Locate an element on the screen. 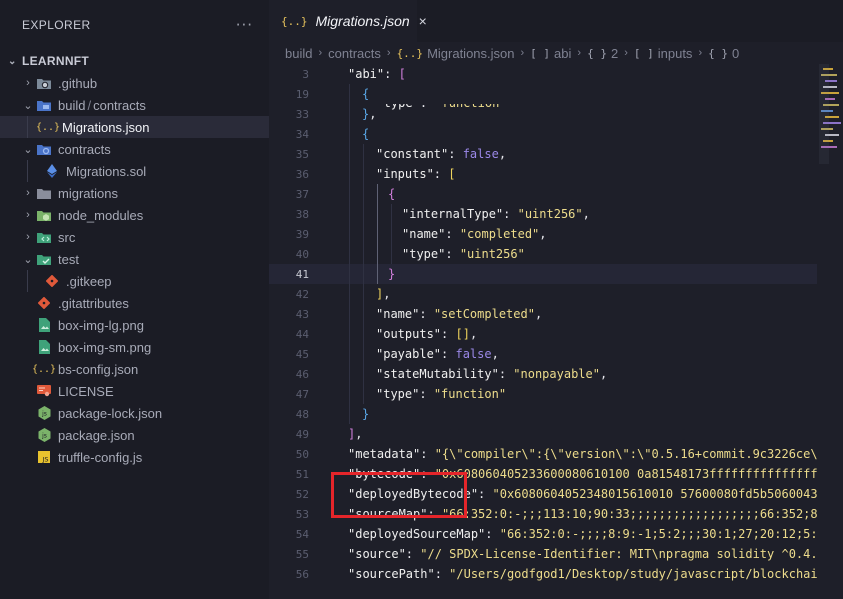 The height and width of the screenshot is (599, 843). tree-item-package-lock: js package-lock.json is located at coordinates (134, 413).